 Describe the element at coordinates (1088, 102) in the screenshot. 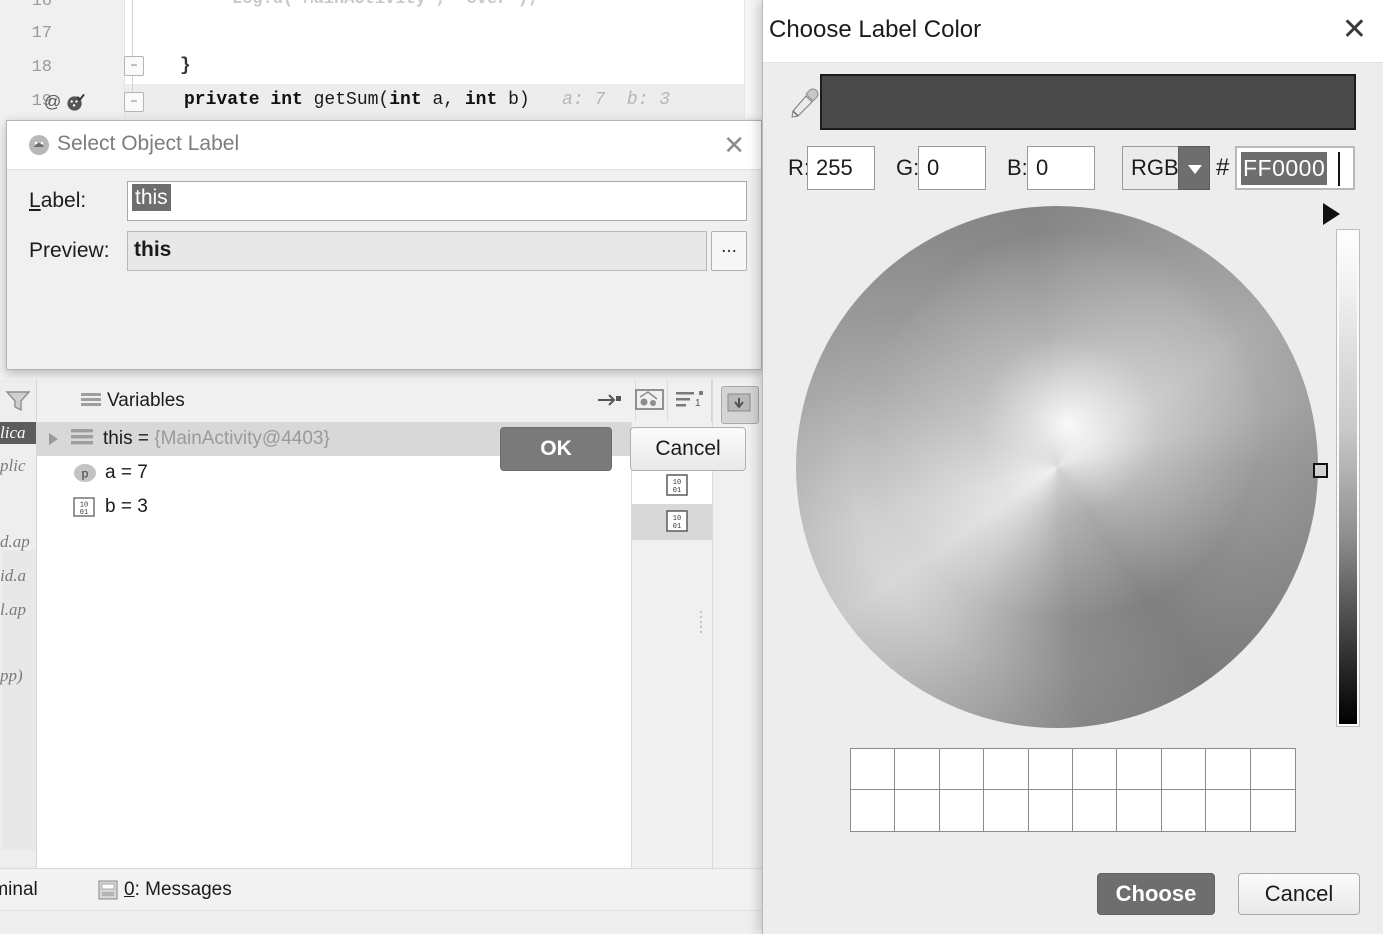

I see `color-preview-swatch` at that location.